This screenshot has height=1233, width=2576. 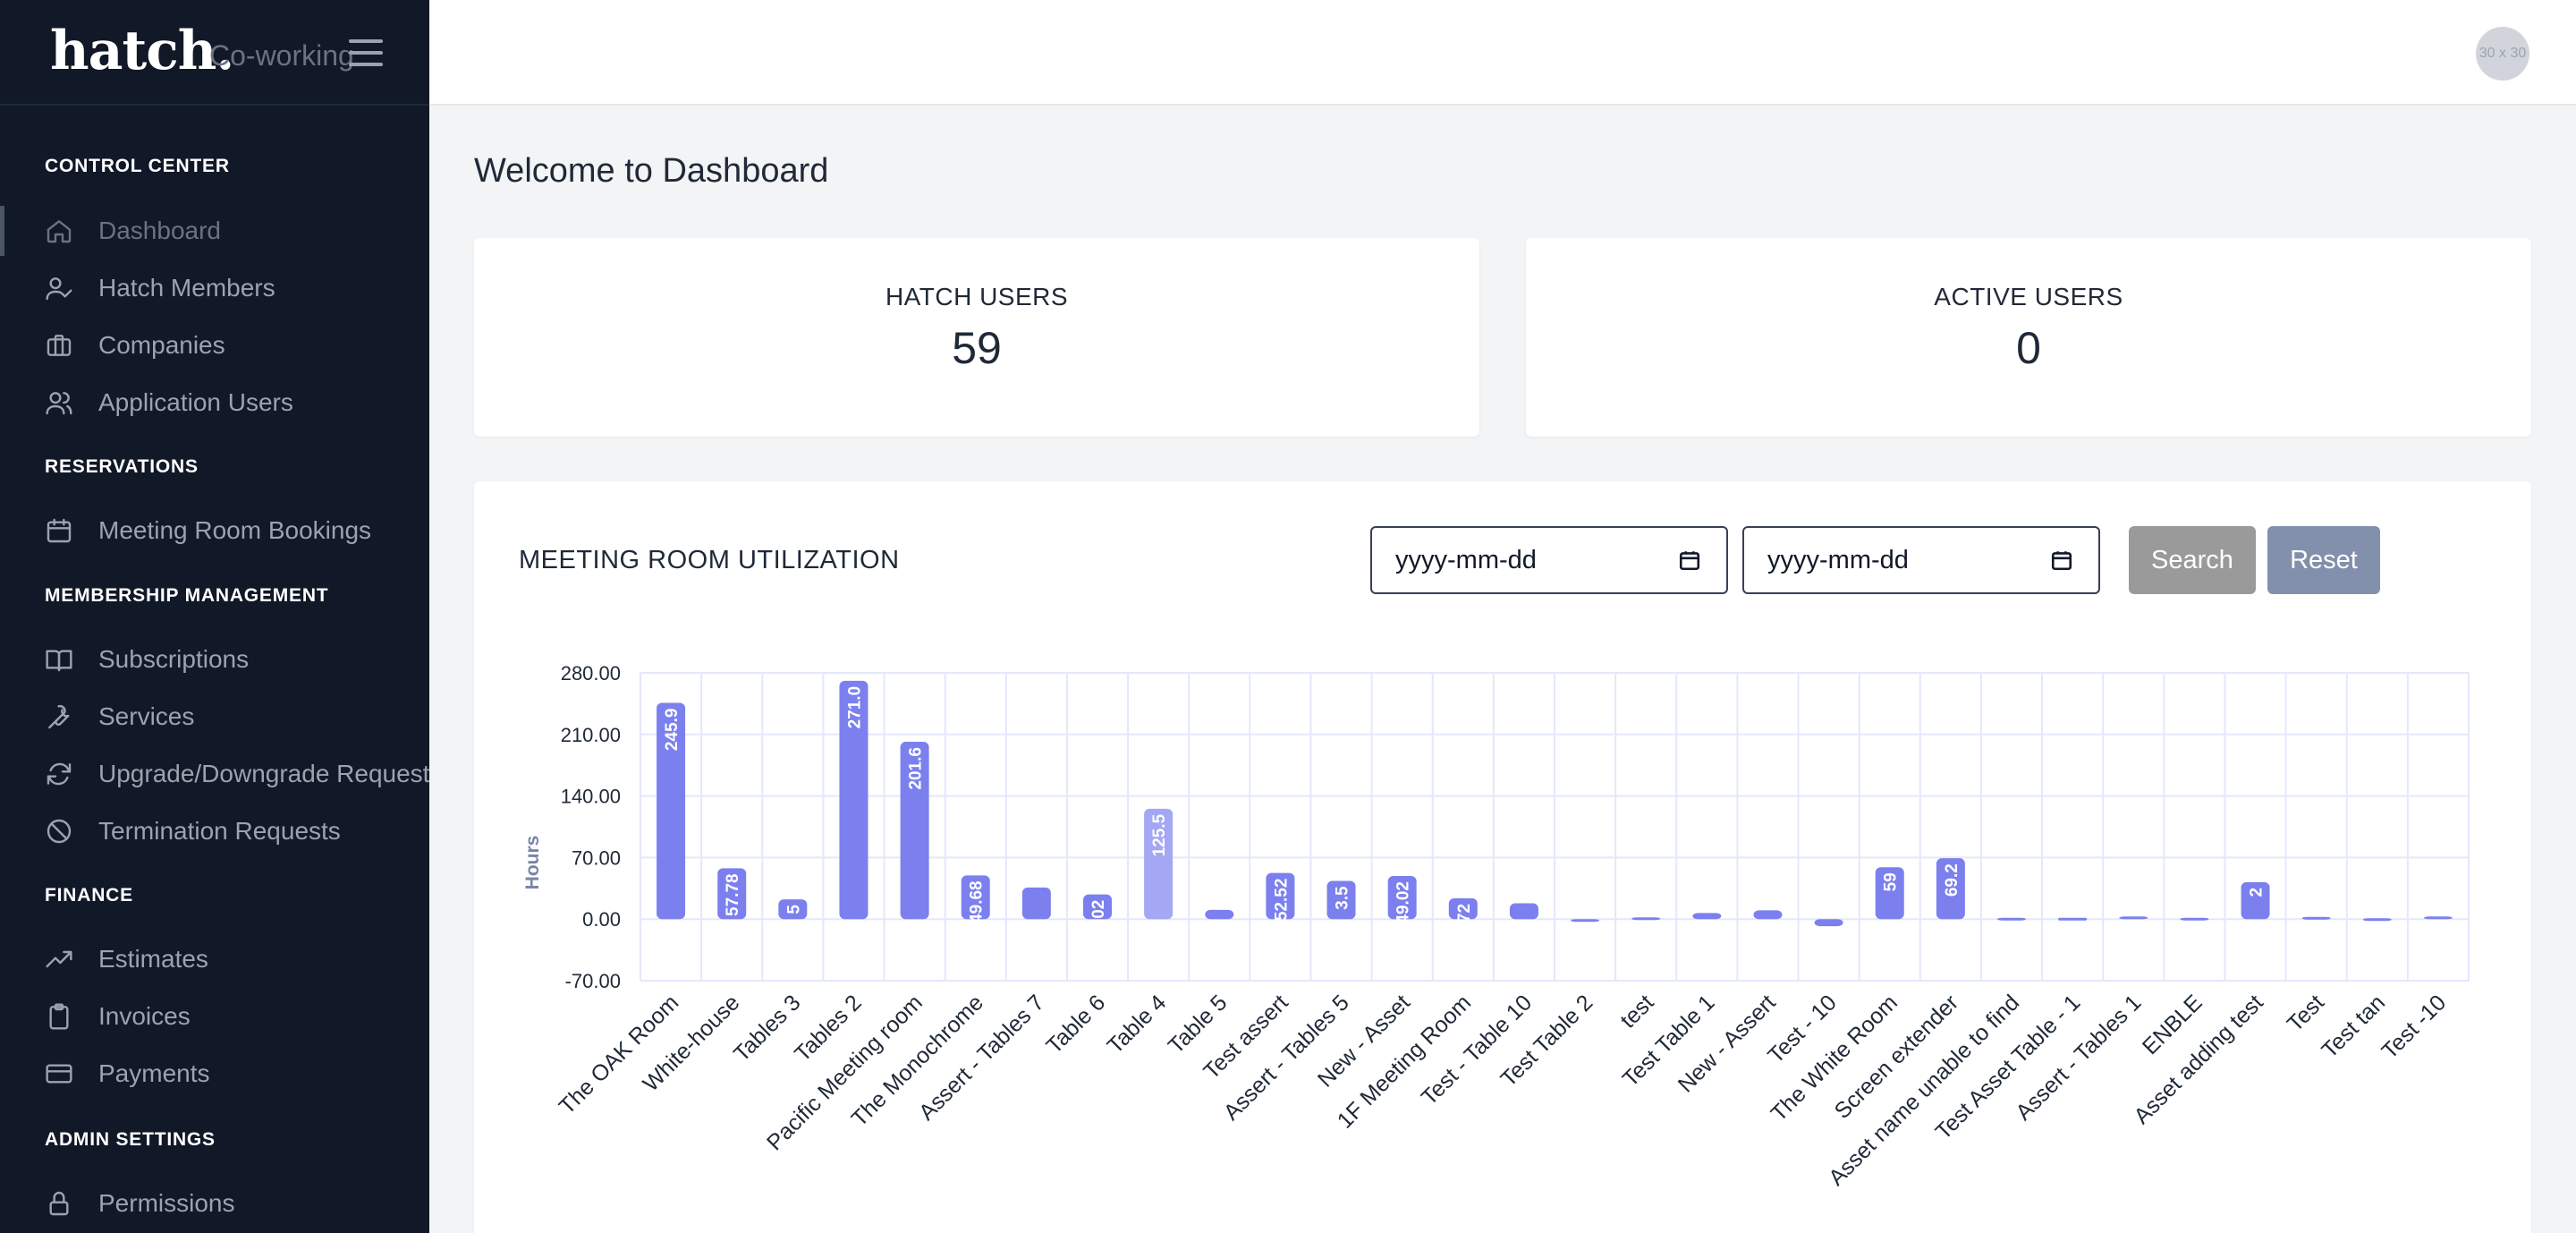 What do you see at coordinates (2353, 1026) in the screenshot?
I see `x-tick-label: Test tan` at bounding box center [2353, 1026].